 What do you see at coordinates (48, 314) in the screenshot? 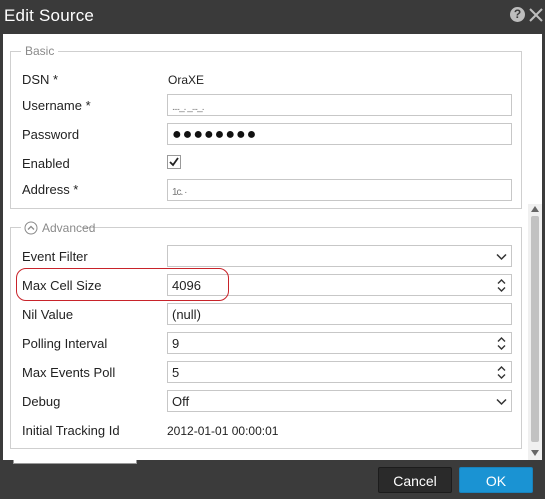
I see `nil-value-label: Nil Value` at bounding box center [48, 314].